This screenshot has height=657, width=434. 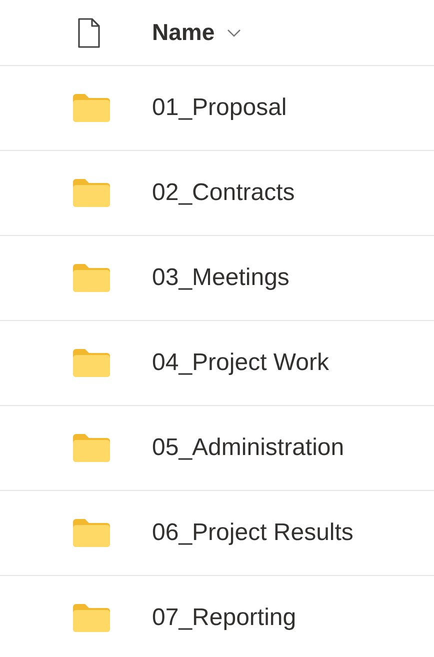 What do you see at coordinates (233, 32) in the screenshot?
I see `chevron-down-icon` at bounding box center [233, 32].